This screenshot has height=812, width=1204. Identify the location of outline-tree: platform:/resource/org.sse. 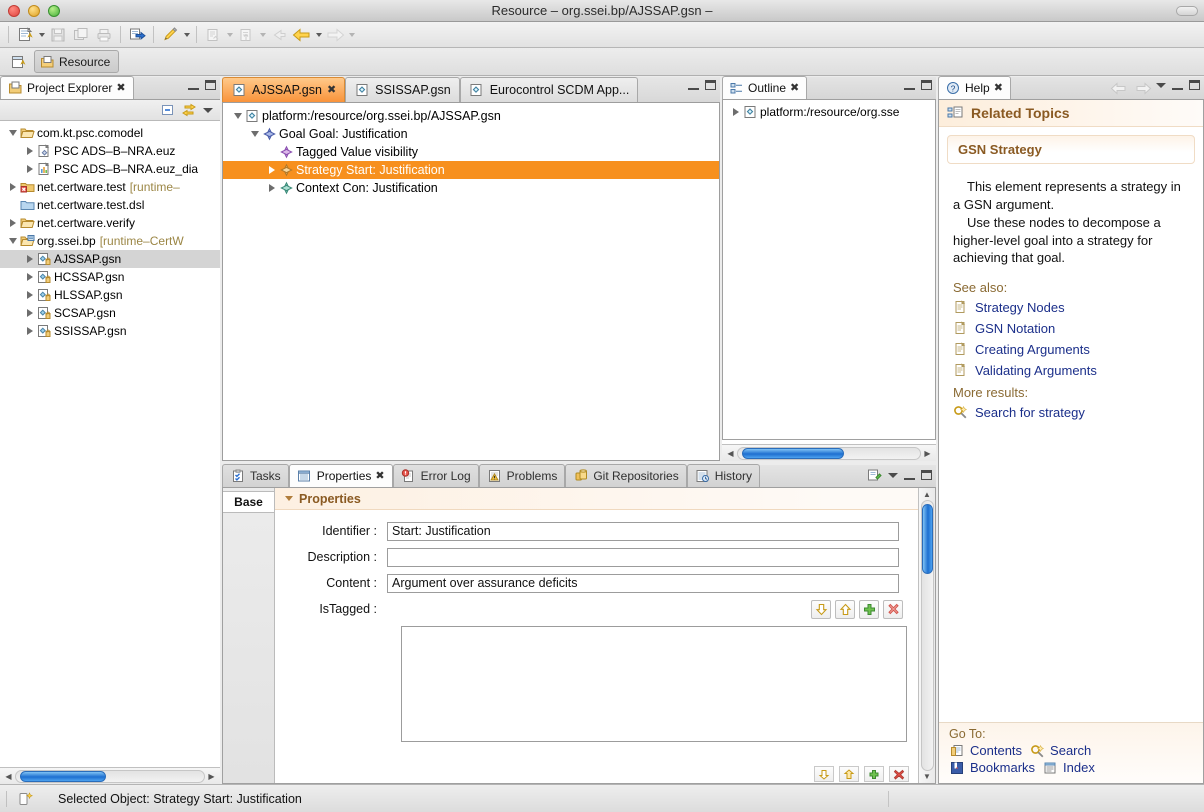
(829, 270).